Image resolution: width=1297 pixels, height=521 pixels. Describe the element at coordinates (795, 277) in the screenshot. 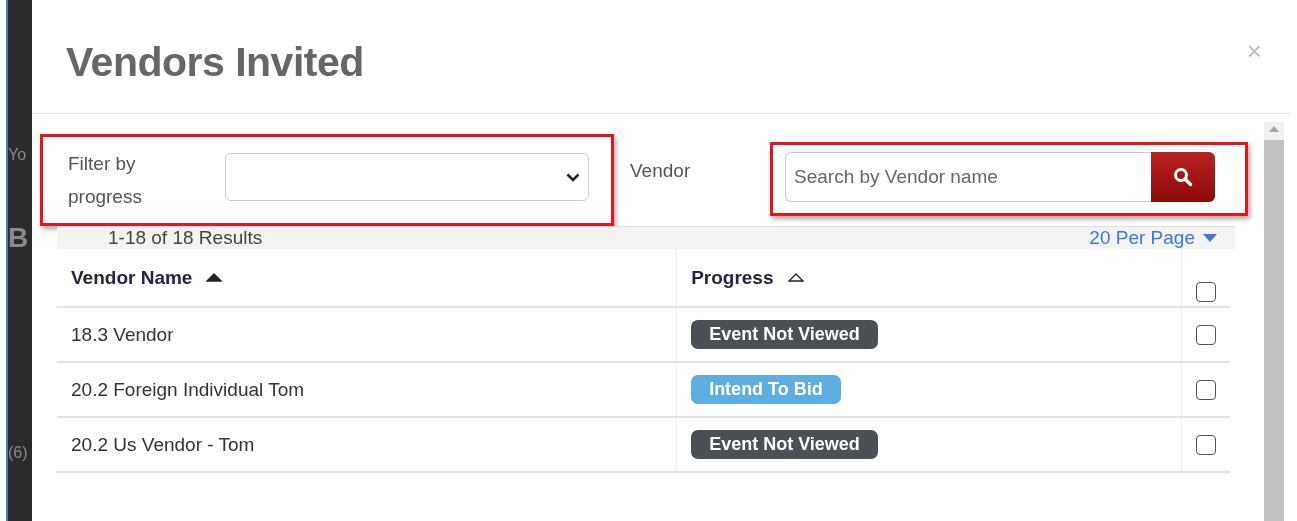

I see `sort-outline-icon` at that location.